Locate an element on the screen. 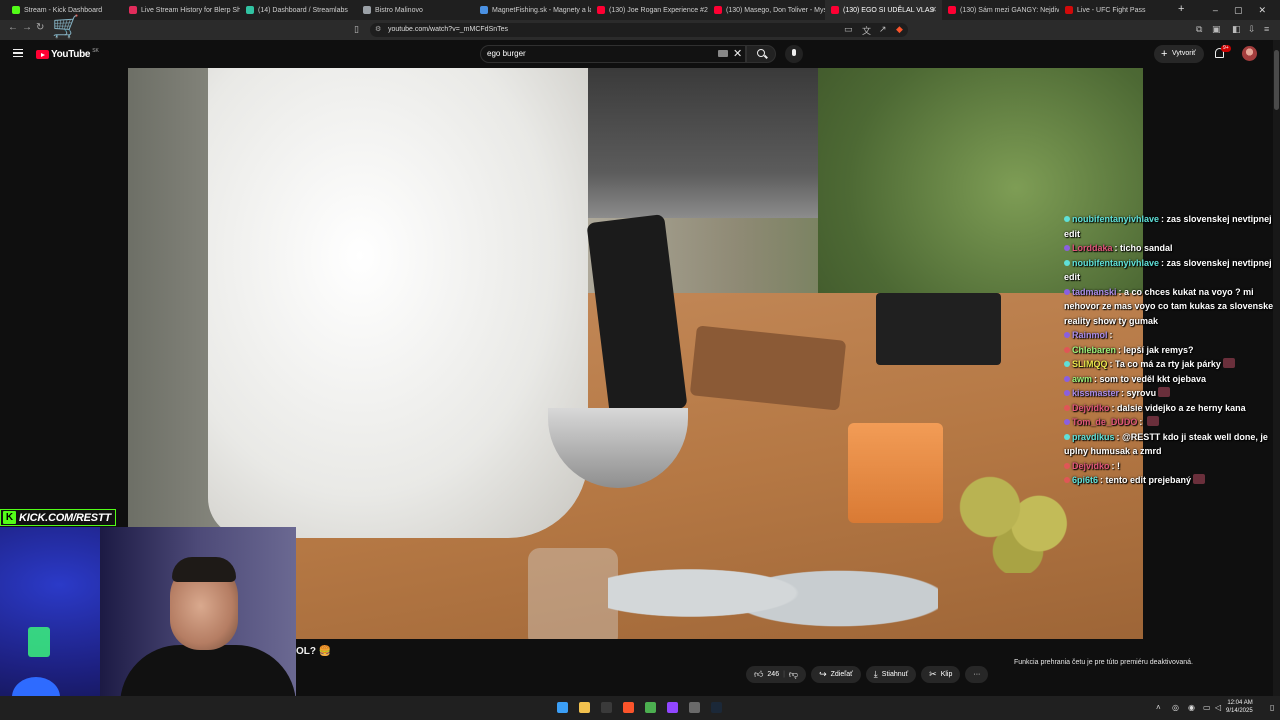 This screenshot has width=1280, height=720. back-icon: ← is located at coordinates (13, 27).